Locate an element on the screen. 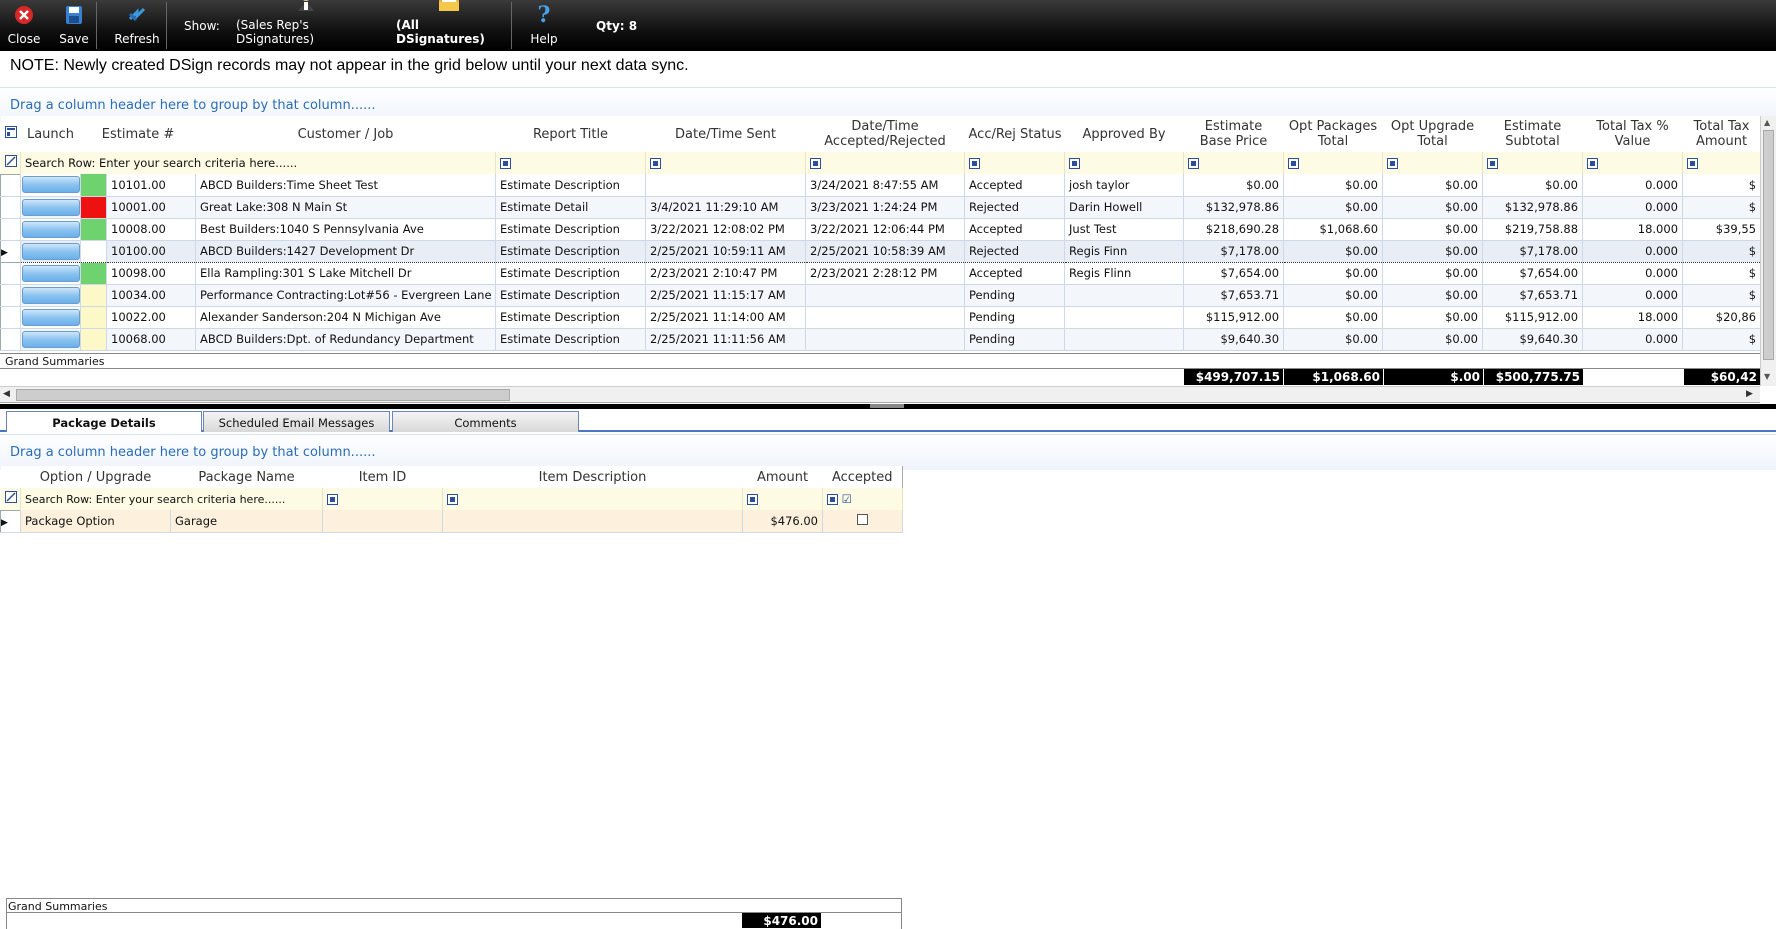 This screenshot has height=929, width=1776. customer-job: Alexander Sanderson:204 N Michigan Ave is located at coordinates (346, 317).